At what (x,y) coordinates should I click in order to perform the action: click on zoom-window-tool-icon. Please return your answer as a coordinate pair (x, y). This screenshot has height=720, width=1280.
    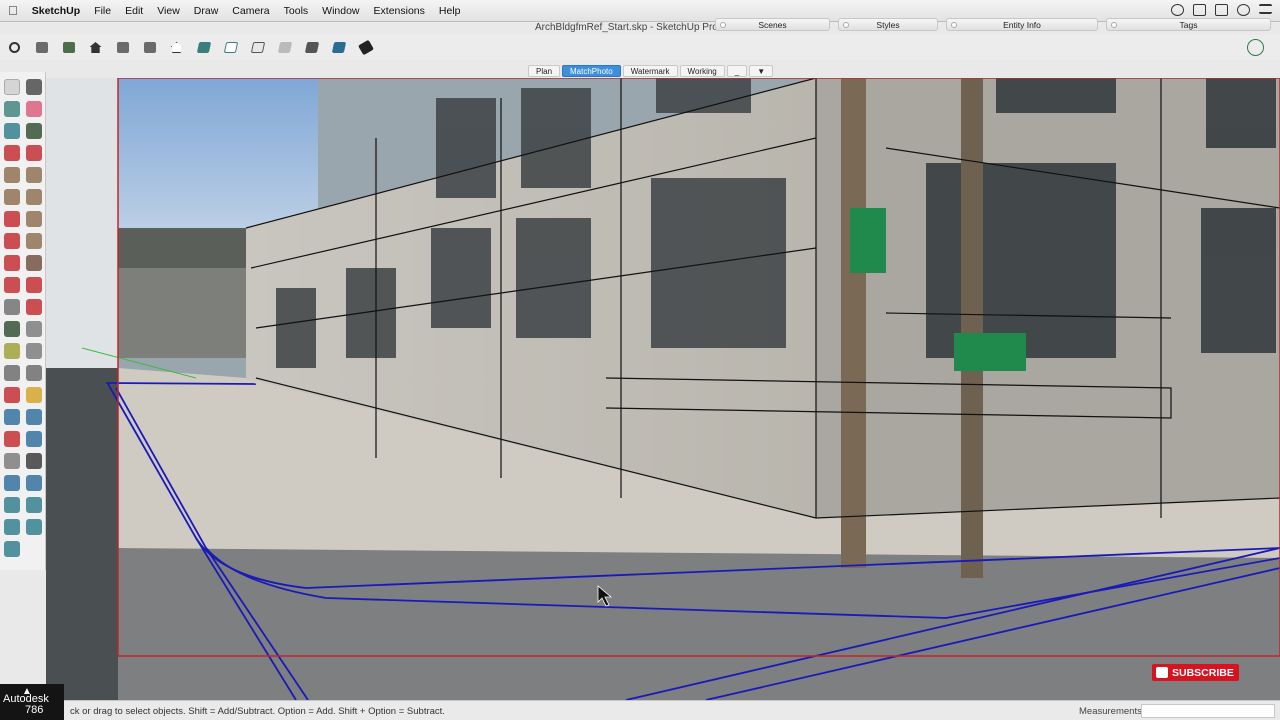
    Looking at the image, I should click on (34, 417).